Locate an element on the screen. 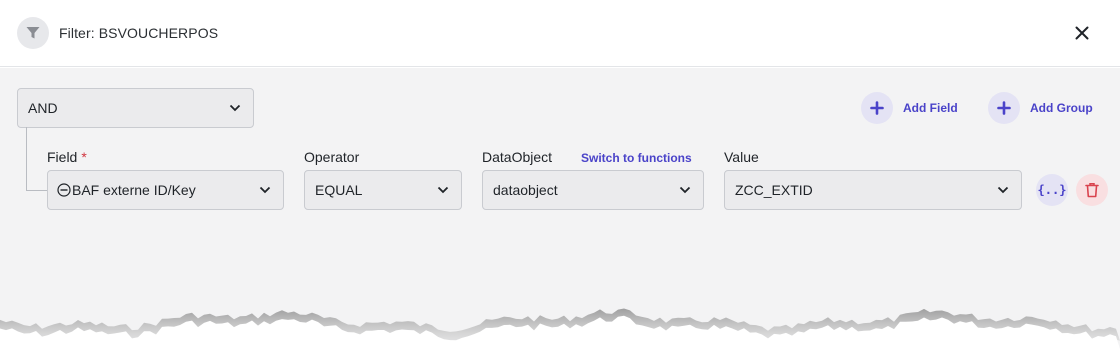 This screenshot has width=1120, height=349. add-field-button: Add Field is located at coordinates (909, 108).